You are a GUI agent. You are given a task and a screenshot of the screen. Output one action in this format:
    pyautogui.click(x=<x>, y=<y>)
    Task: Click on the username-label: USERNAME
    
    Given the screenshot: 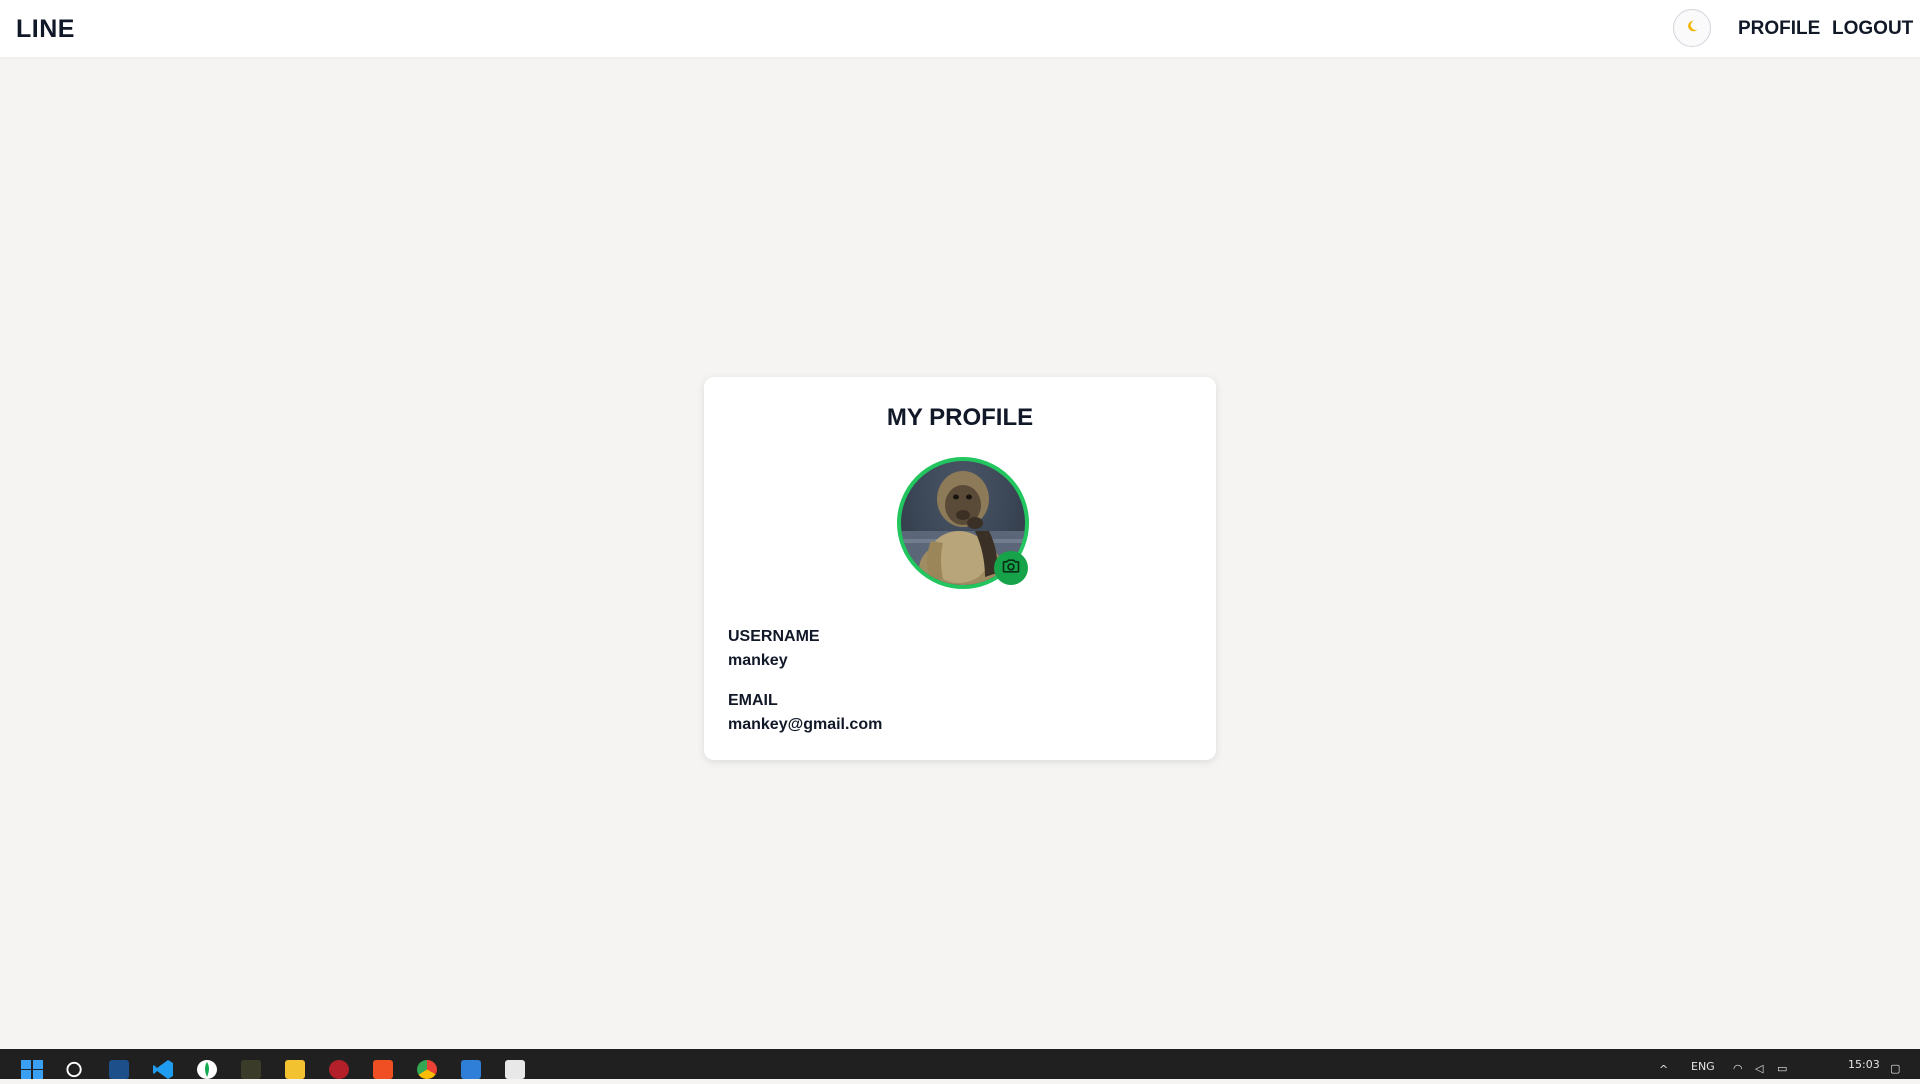 What is the action you would take?
    pyautogui.click(x=774, y=636)
    